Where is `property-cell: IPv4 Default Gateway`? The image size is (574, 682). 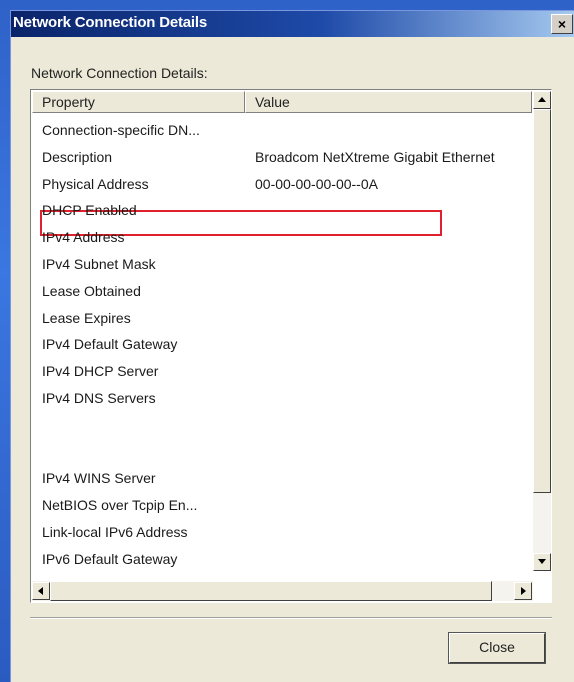 property-cell: IPv4 Default Gateway is located at coordinates (110, 344).